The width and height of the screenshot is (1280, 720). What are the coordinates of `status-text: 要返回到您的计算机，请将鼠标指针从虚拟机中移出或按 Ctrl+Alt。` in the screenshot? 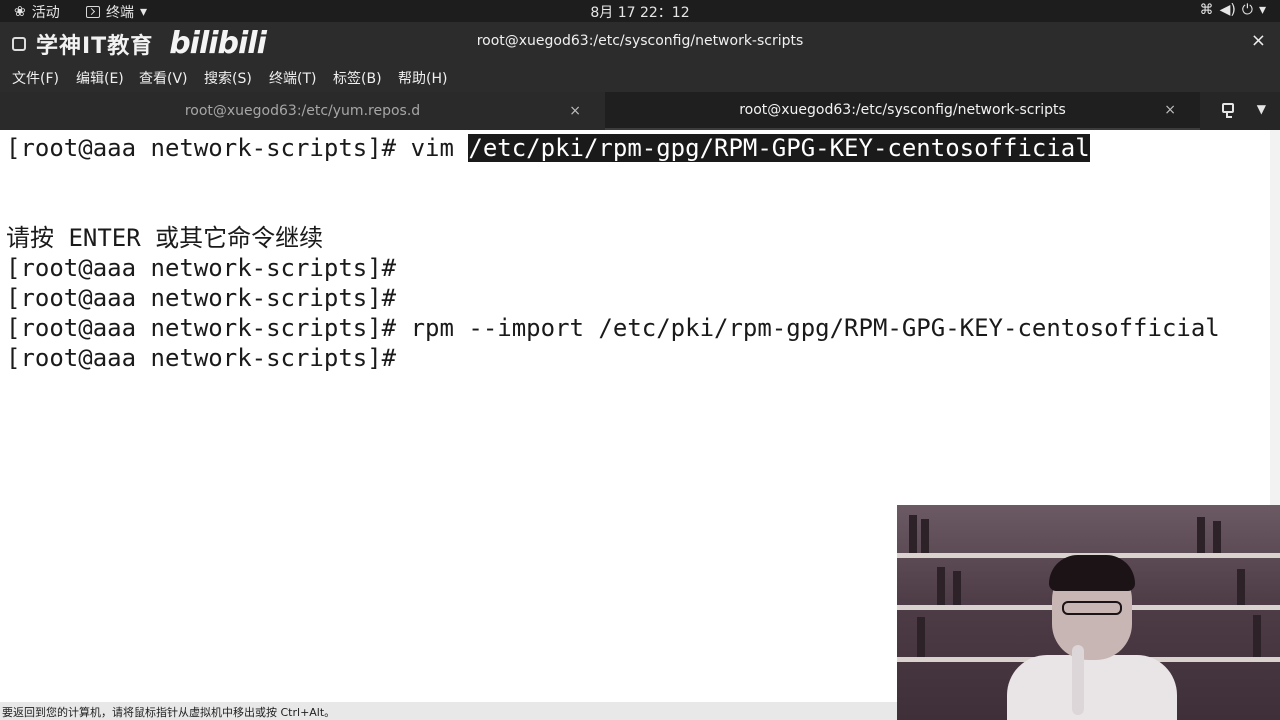 It's located at (169, 712).